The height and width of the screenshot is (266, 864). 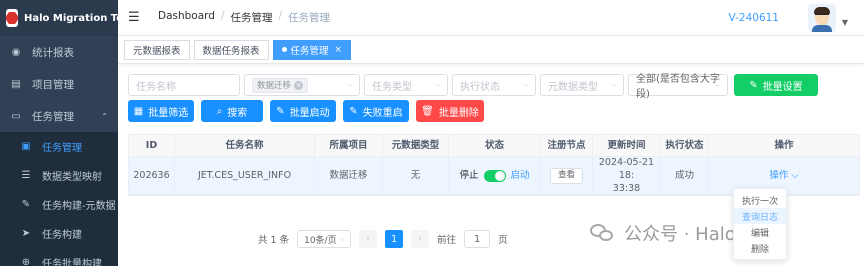 What do you see at coordinates (349, 175) in the screenshot?
I see `cell-project: 数据迁移` at bounding box center [349, 175].